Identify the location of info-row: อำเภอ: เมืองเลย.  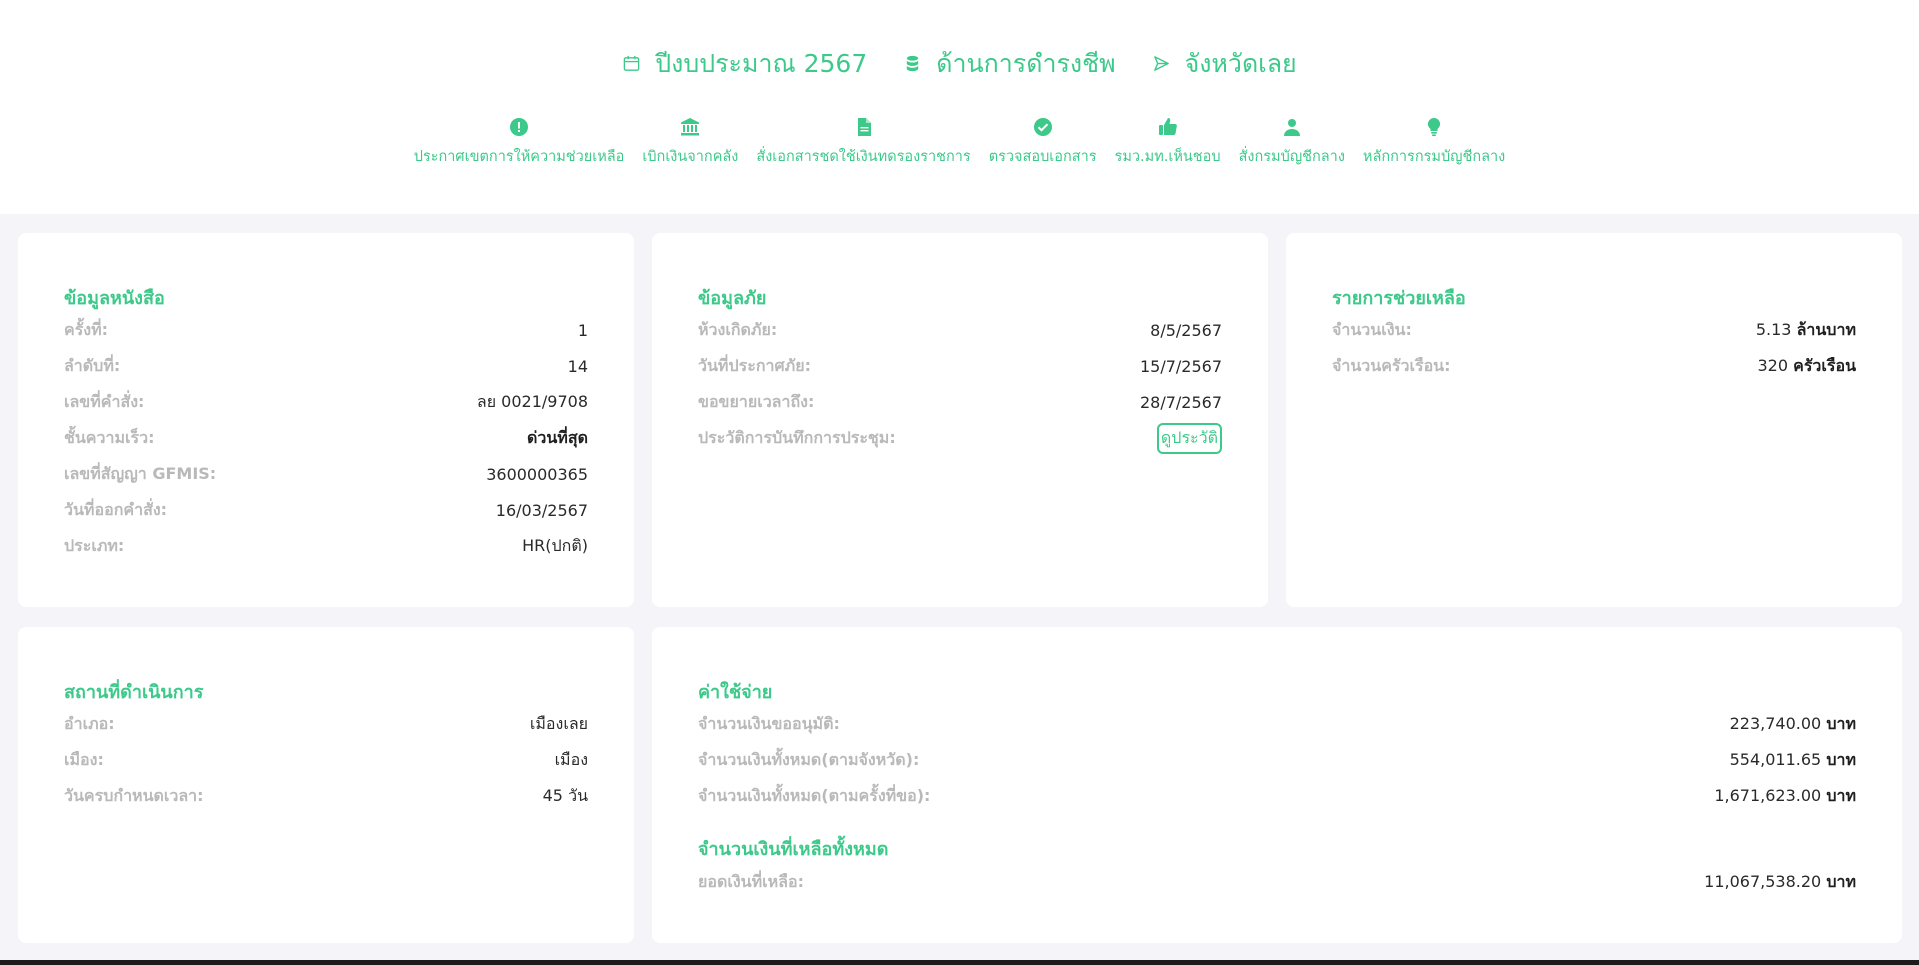
(326, 723).